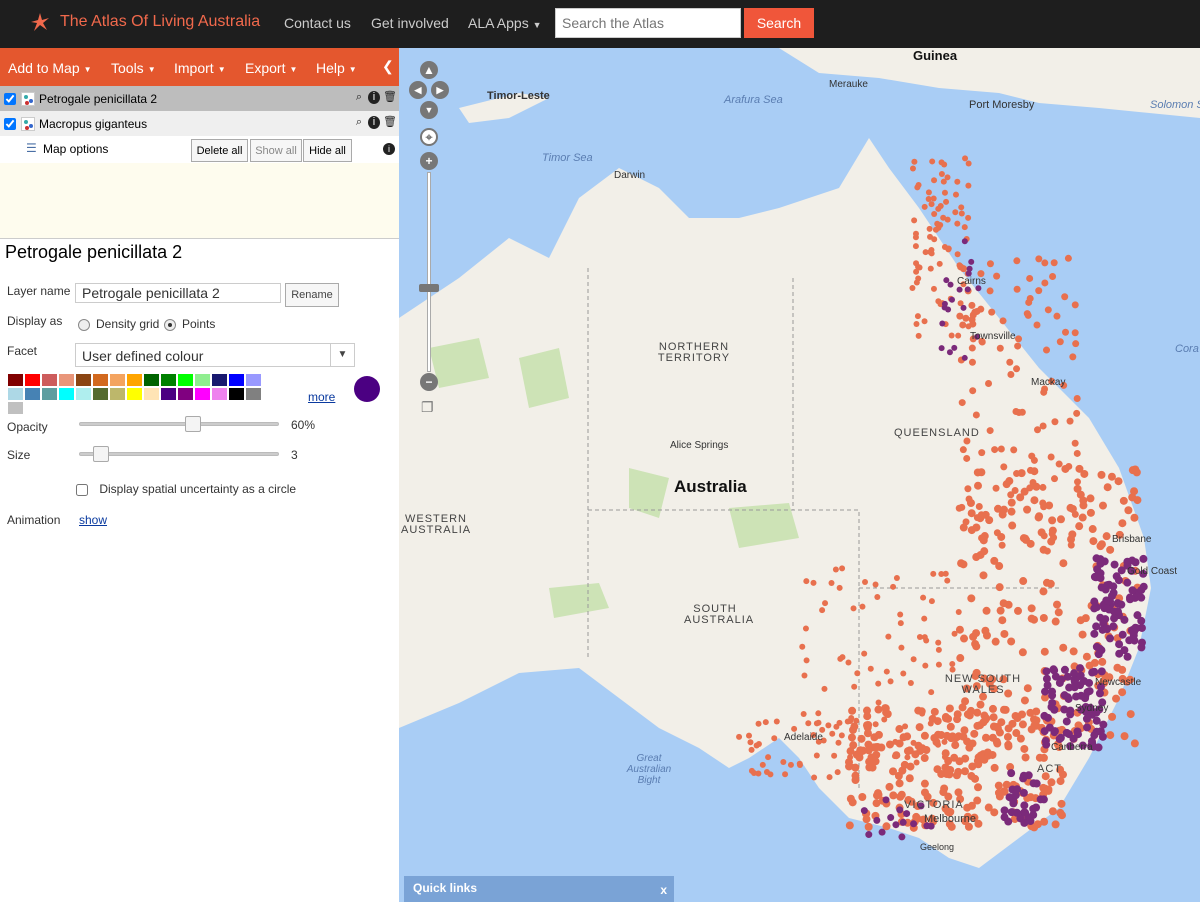  Describe the element at coordinates (648, 23) in the screenshot. I see `search-input` at that location.